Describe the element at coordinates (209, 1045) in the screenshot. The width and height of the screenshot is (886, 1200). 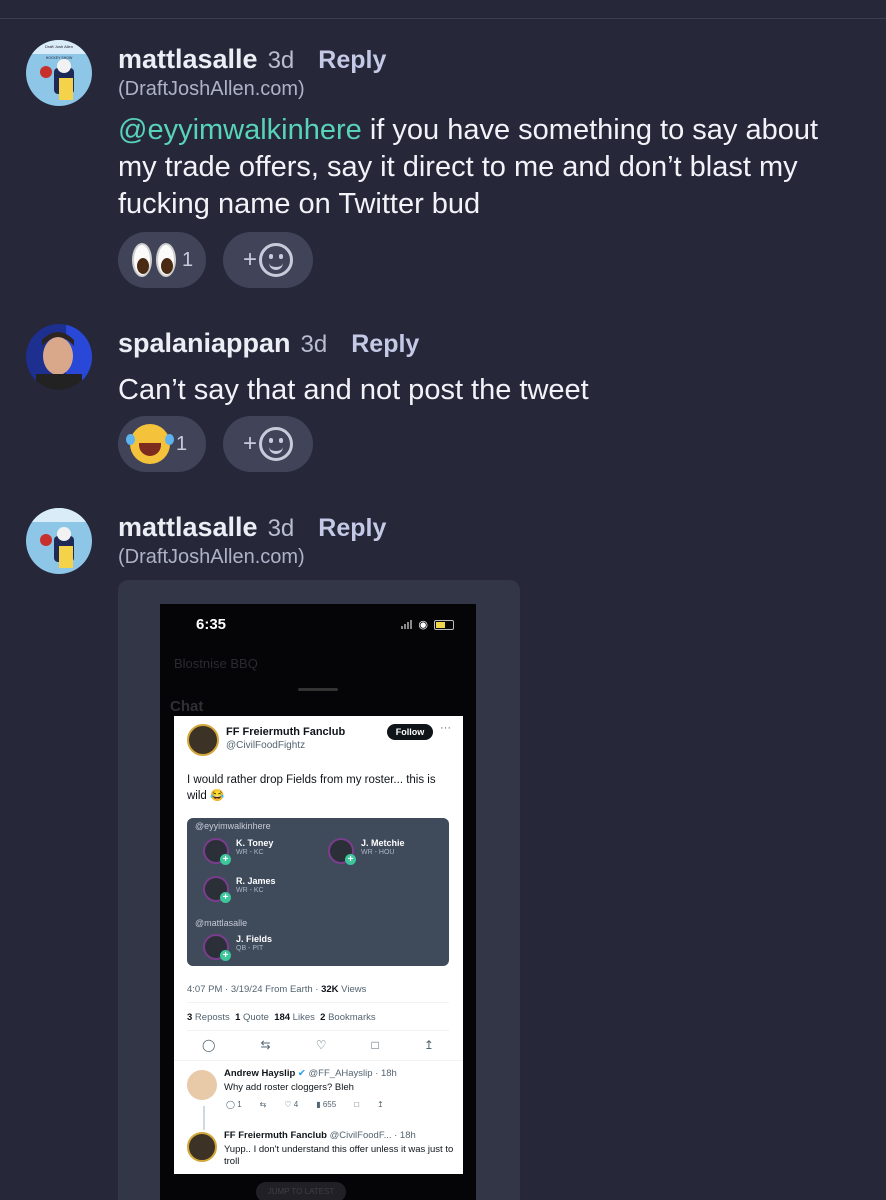
I see `reply-icon: ◯` at that location.